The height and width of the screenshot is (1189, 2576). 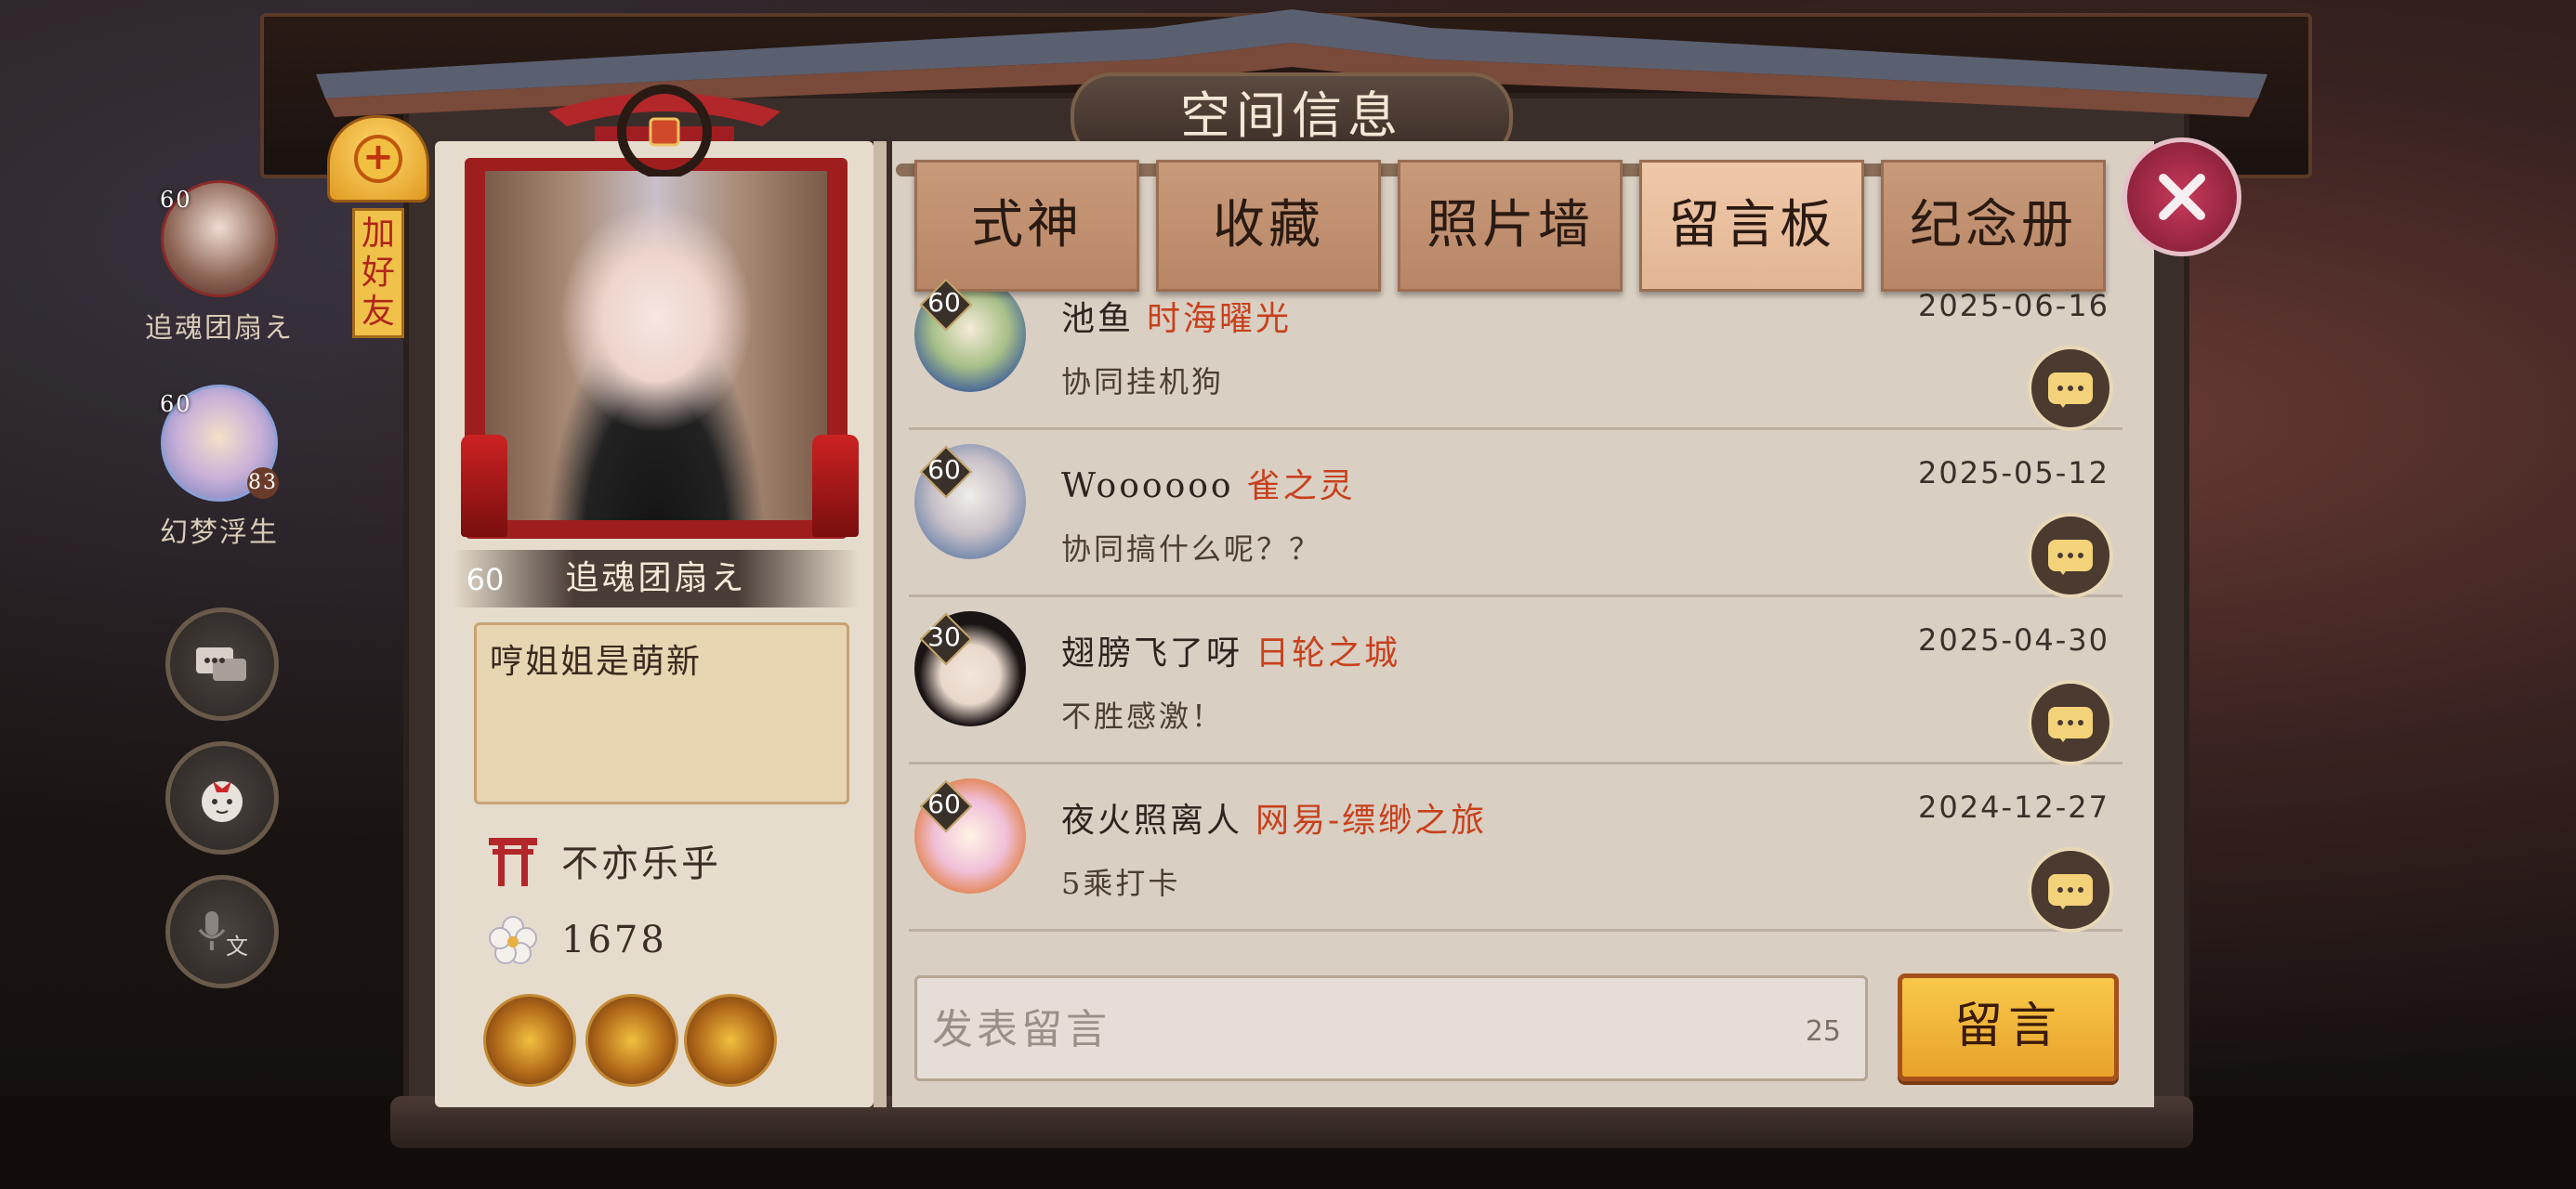 I want to click on tab-memorial-album: 纪念册, so click(x=1993, y=226).